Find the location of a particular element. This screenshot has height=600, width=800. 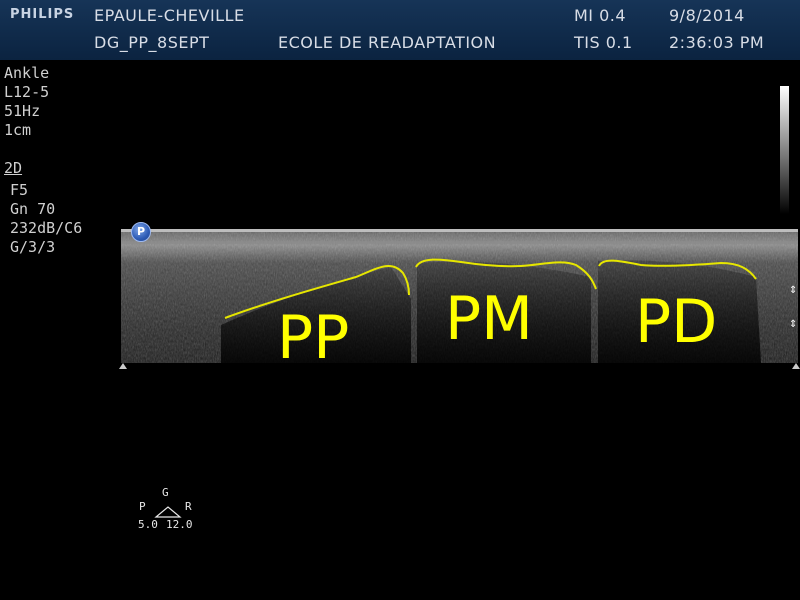

philips-logo: PHILIPS is located at coordinates (42, 14).